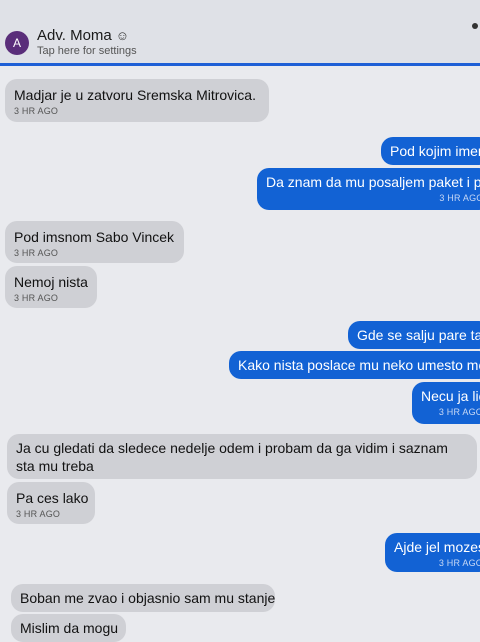 Image resolution: width=480 pixels, height=642 pixels. Describe the element at coordinates (437, 547) in the screenshot. I see `message-text: Ajde jel mozes` at that location.